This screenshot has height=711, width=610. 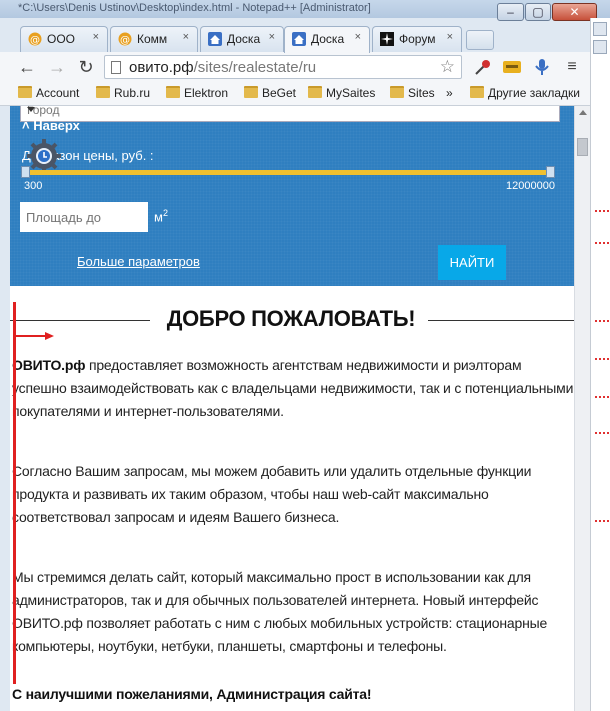 What do you see at coordinates (86, 67) in the screenshot?
I see `reload-icon: ↻` at bounding box center [86, 67].